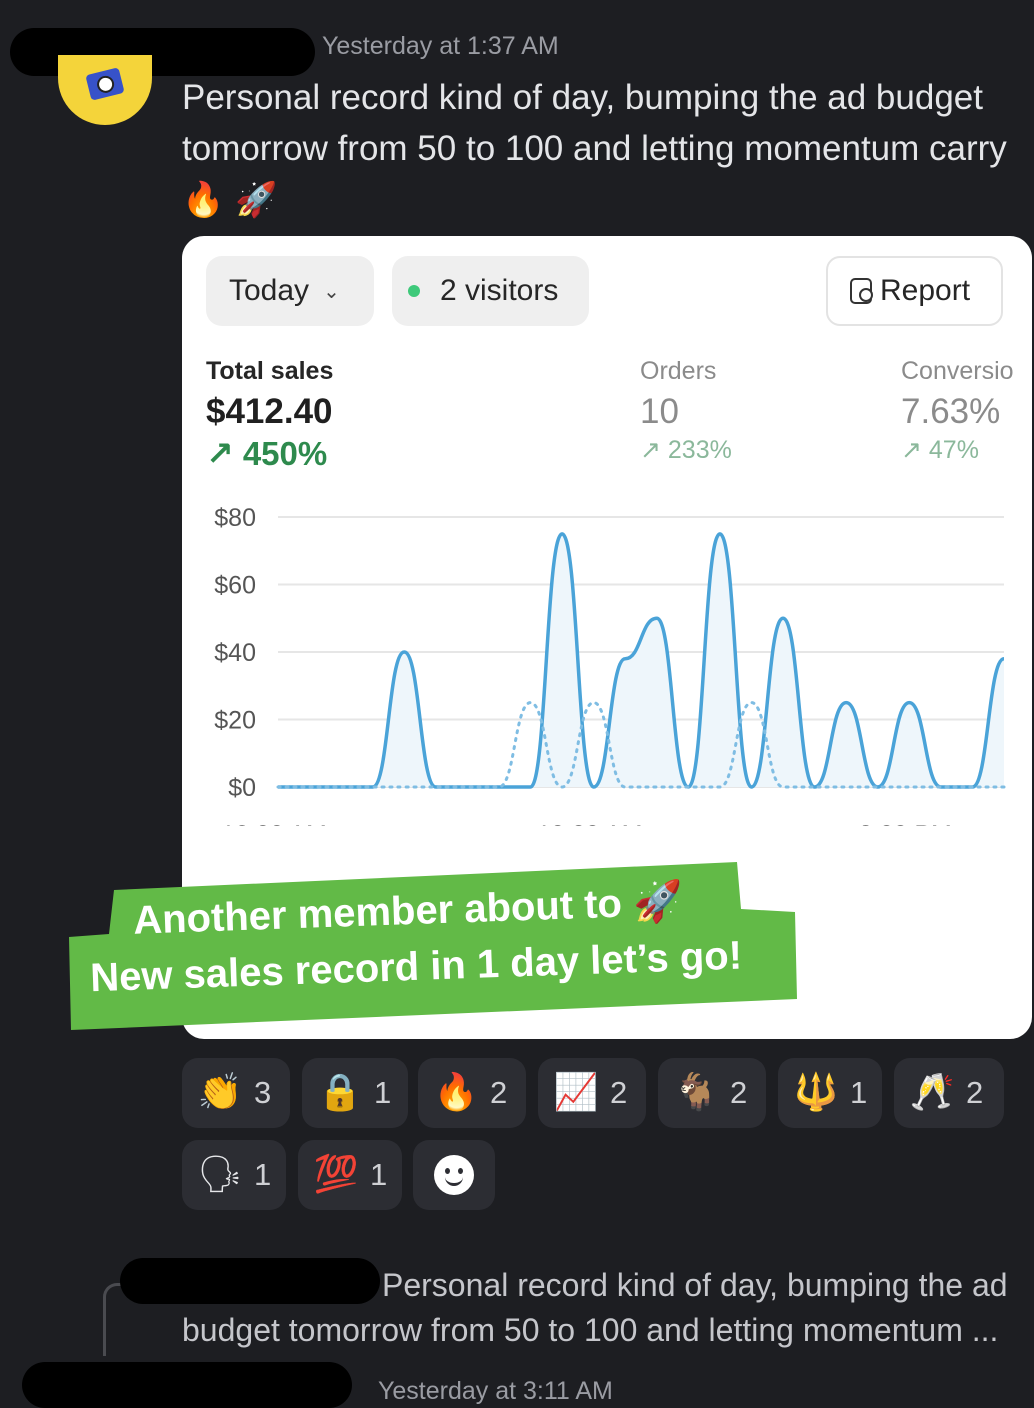 The image size is (1034, 1408). What do you see at coordinates (263, 1092) in the screenshot?
I see `reaction-count: 3` at bounding box center [263, 1092].